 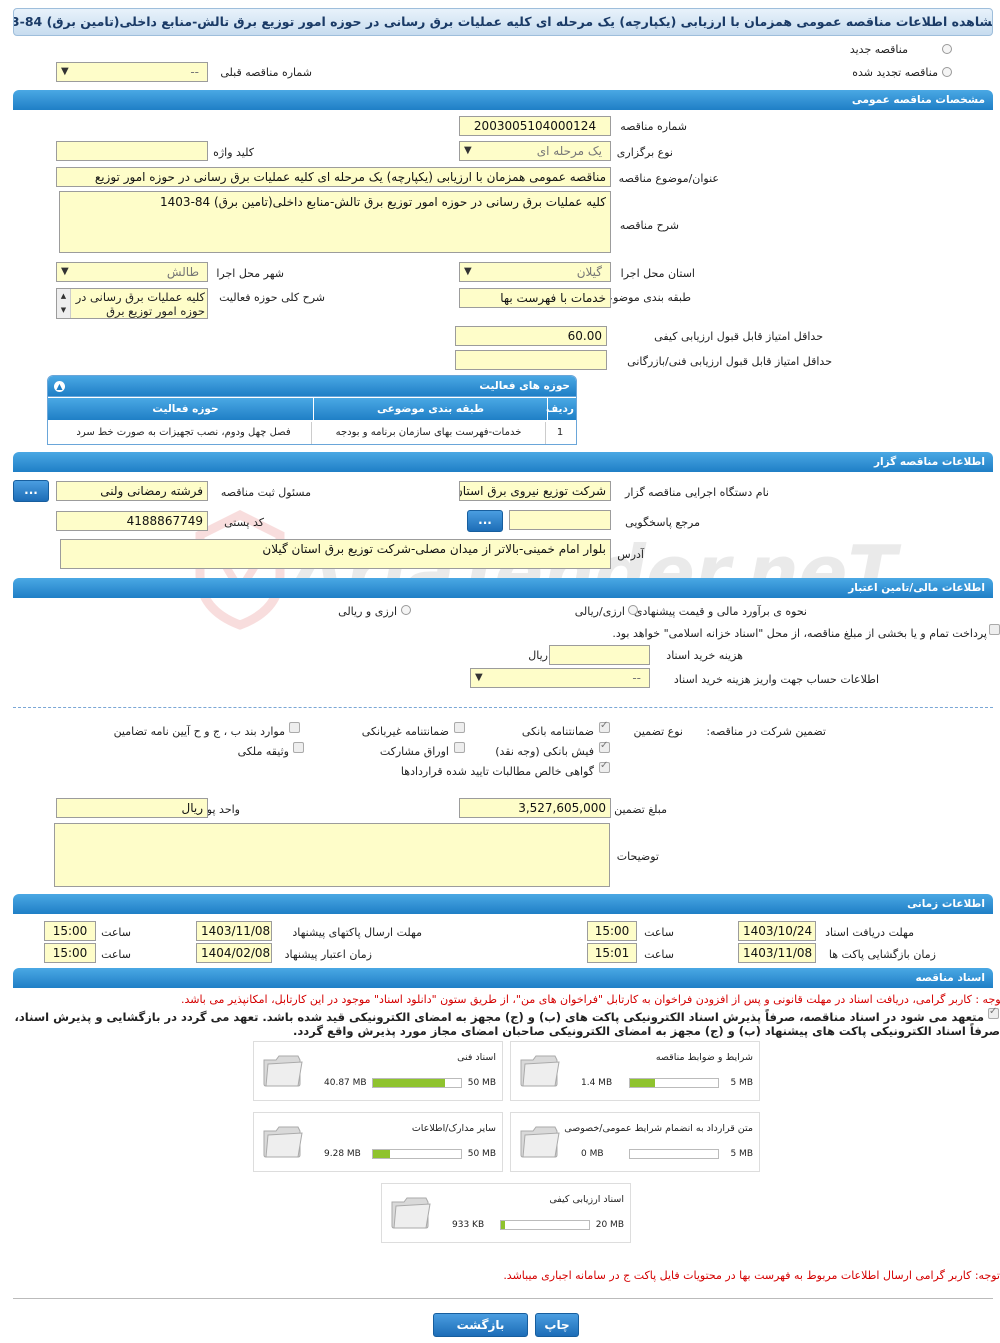 What do you see at coordinates (503, 904) in the screenshot?
I see `timing-section-header: اطلاعات زمانی` at bounding box center [503, 904].